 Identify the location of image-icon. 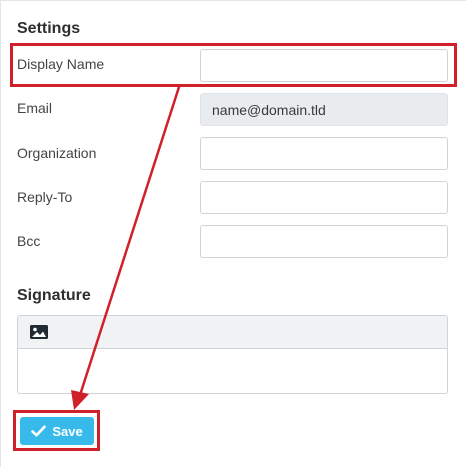
(39, 332).